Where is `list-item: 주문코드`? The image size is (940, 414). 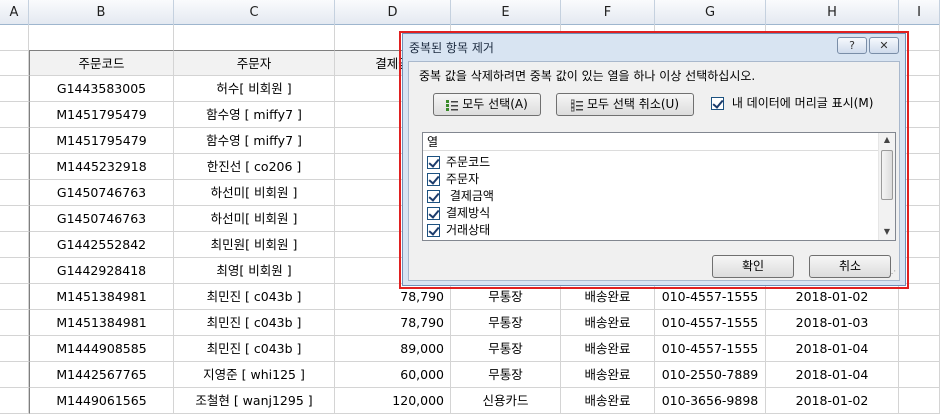
list-item: 주문코드 is located at coordinates (458, 162).